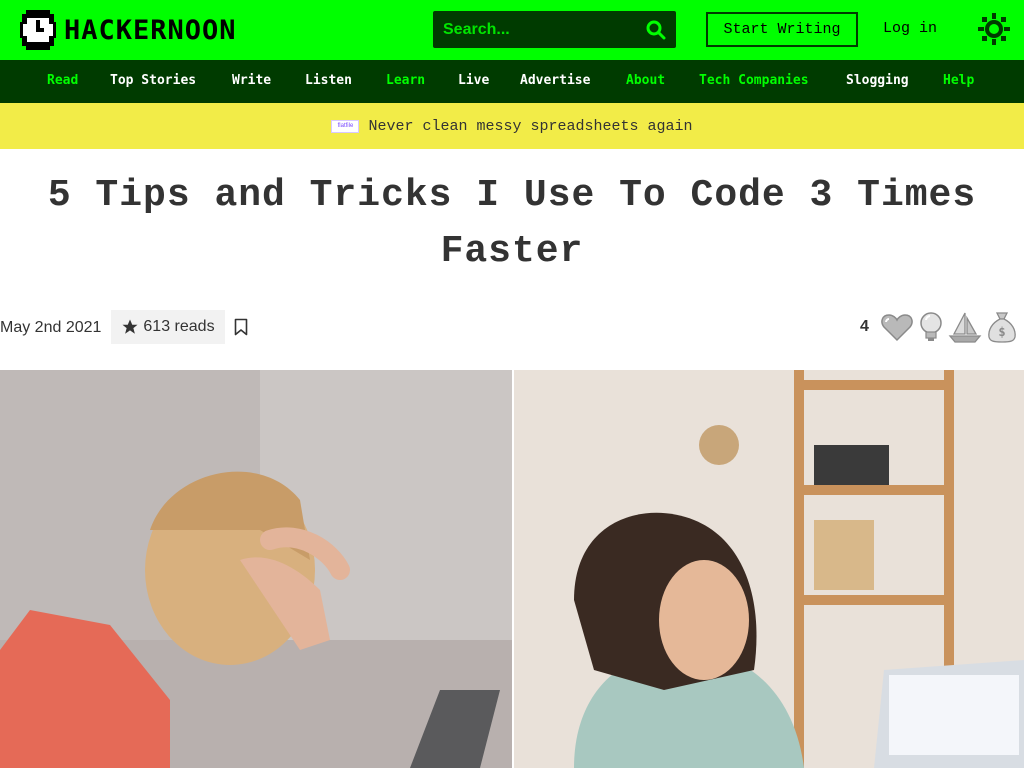 Image resolution: width=1024 pixels, height=768 pixels. Describe the element at coordinates (62, 80) in the screenshot. I see `nav-item-read: Read` at that location.